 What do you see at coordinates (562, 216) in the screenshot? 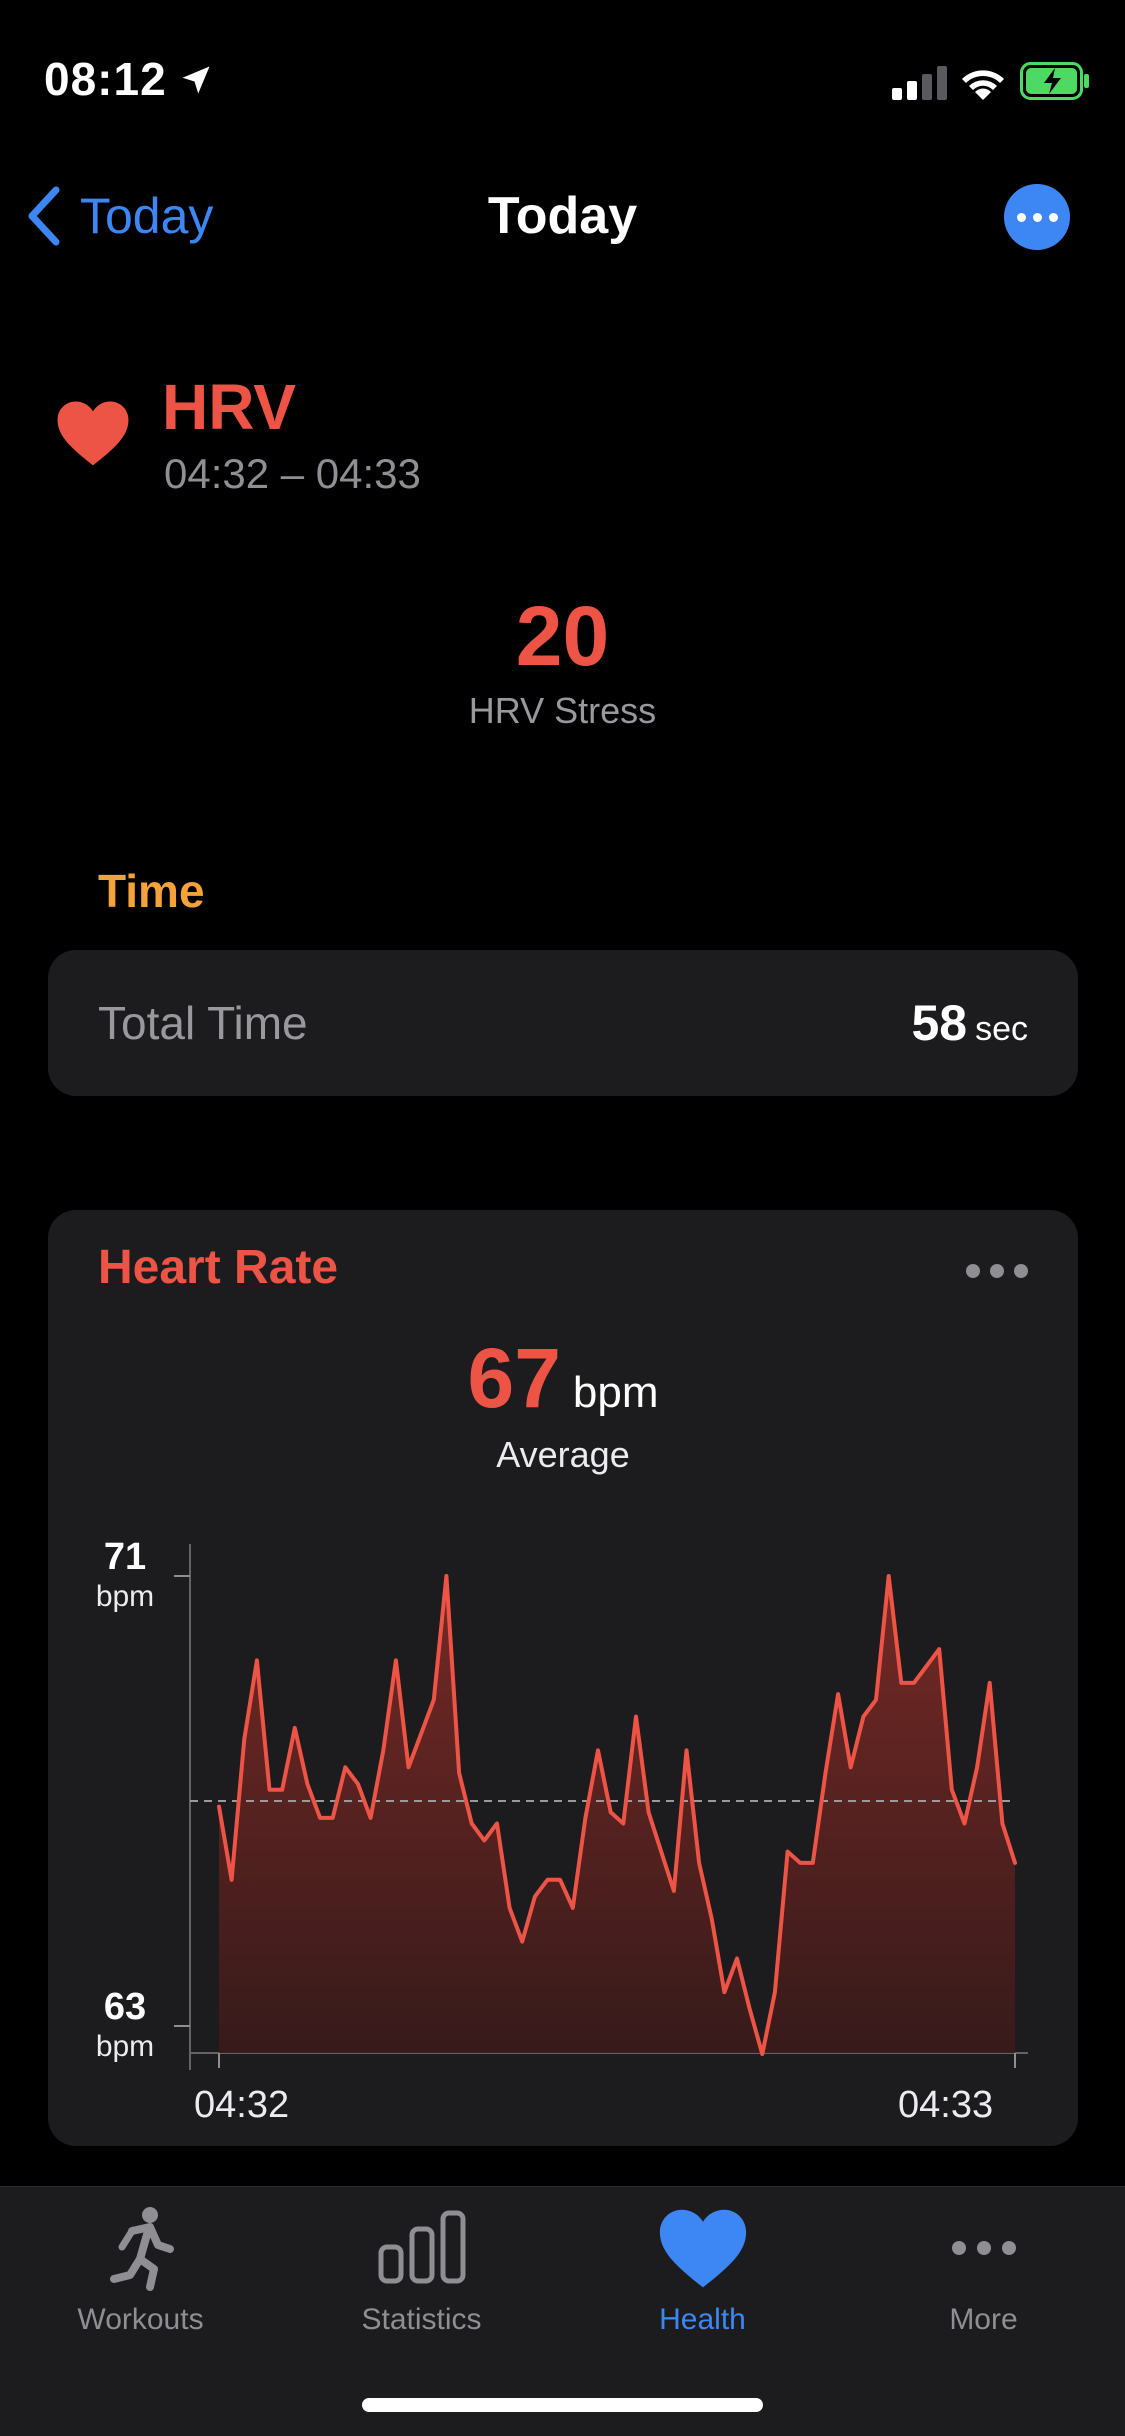
I see `nav-title: Today` at bounding box center [562, 216].